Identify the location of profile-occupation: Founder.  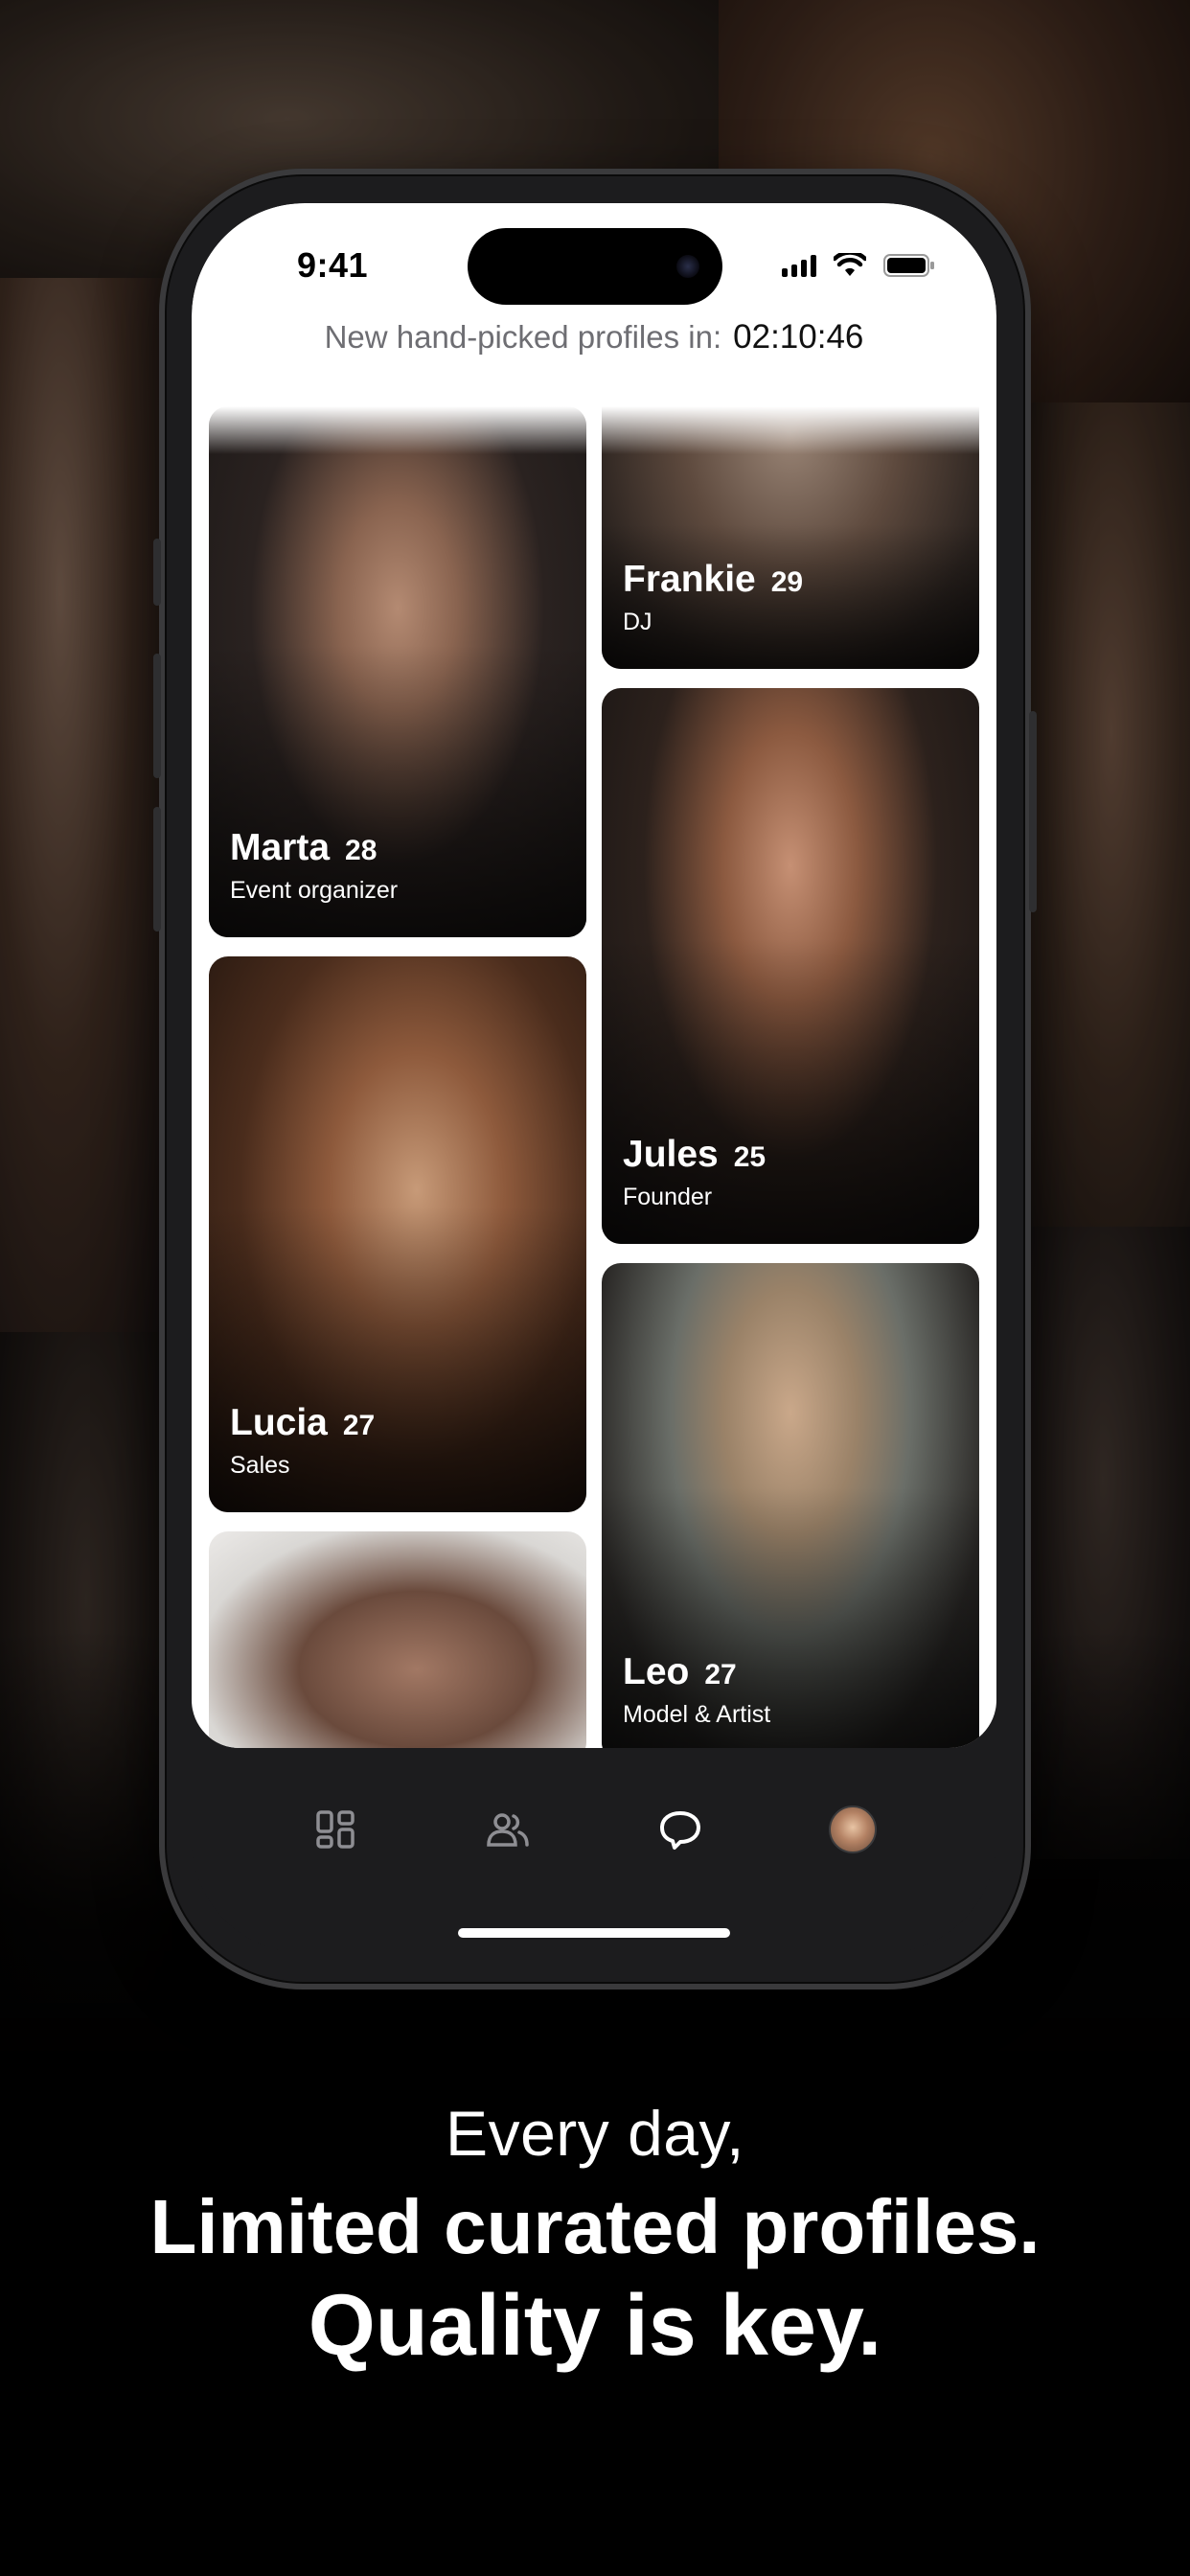
(668, 1197).